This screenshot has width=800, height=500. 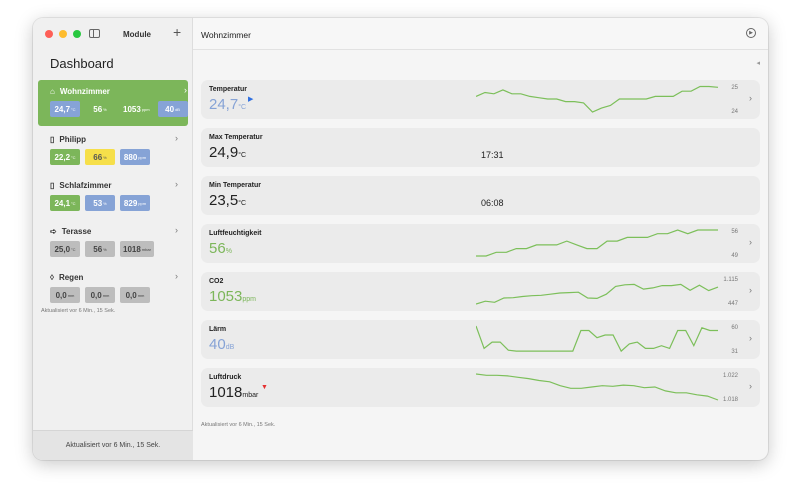 I want to click on toolbar: Wohnzimmer ▶, so click(x=480, y=34).